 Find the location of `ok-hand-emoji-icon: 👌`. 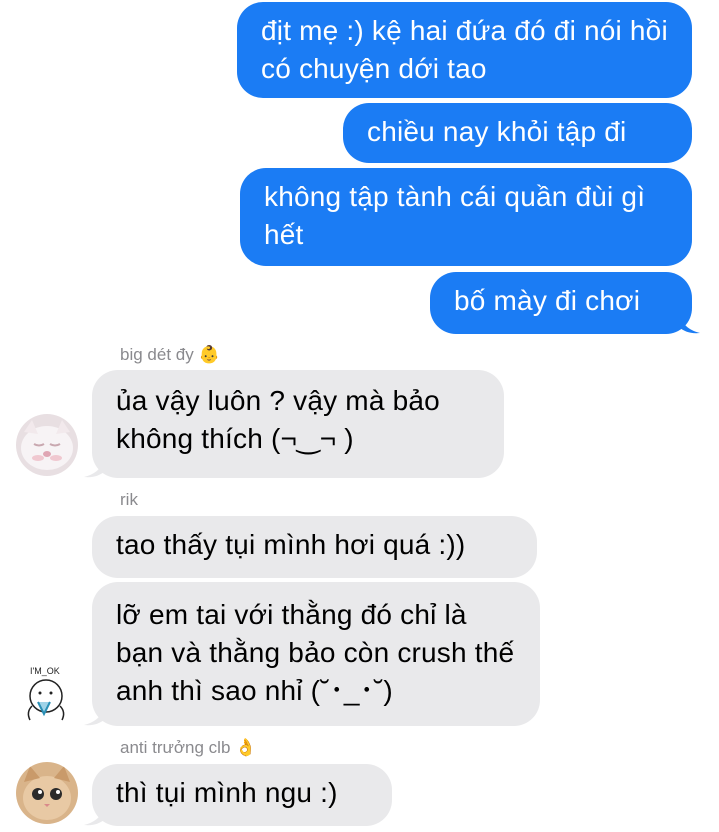

ok-hand-emoji-icon: 👌 is located at coordinates (246, 747).